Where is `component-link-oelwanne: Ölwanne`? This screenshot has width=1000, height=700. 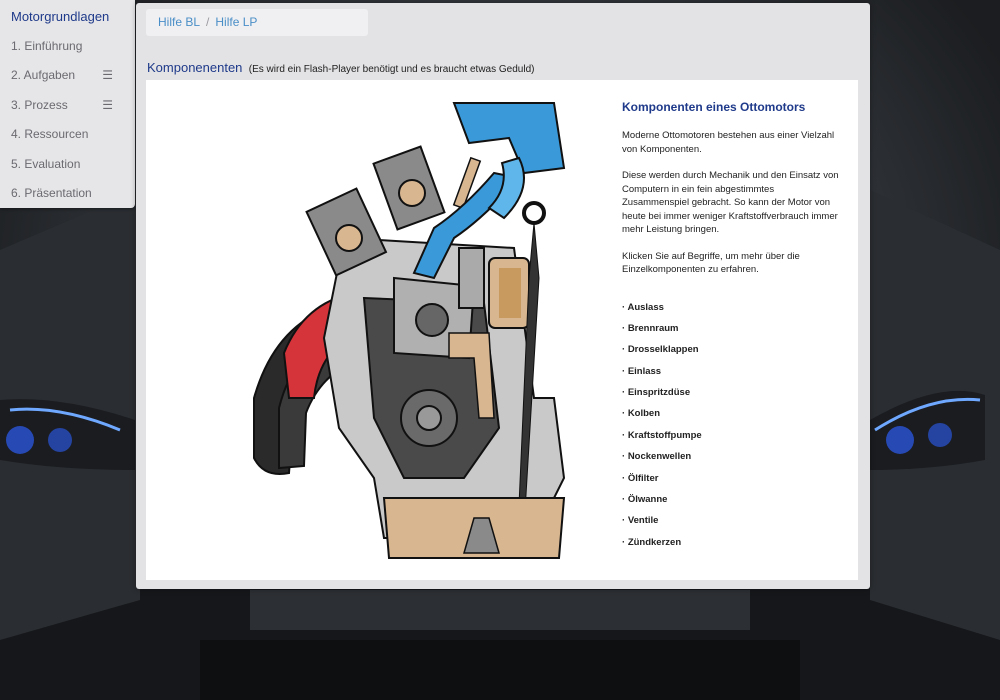 component-link-oelwanne: Ölwanne is located at coordinates (732, 499).